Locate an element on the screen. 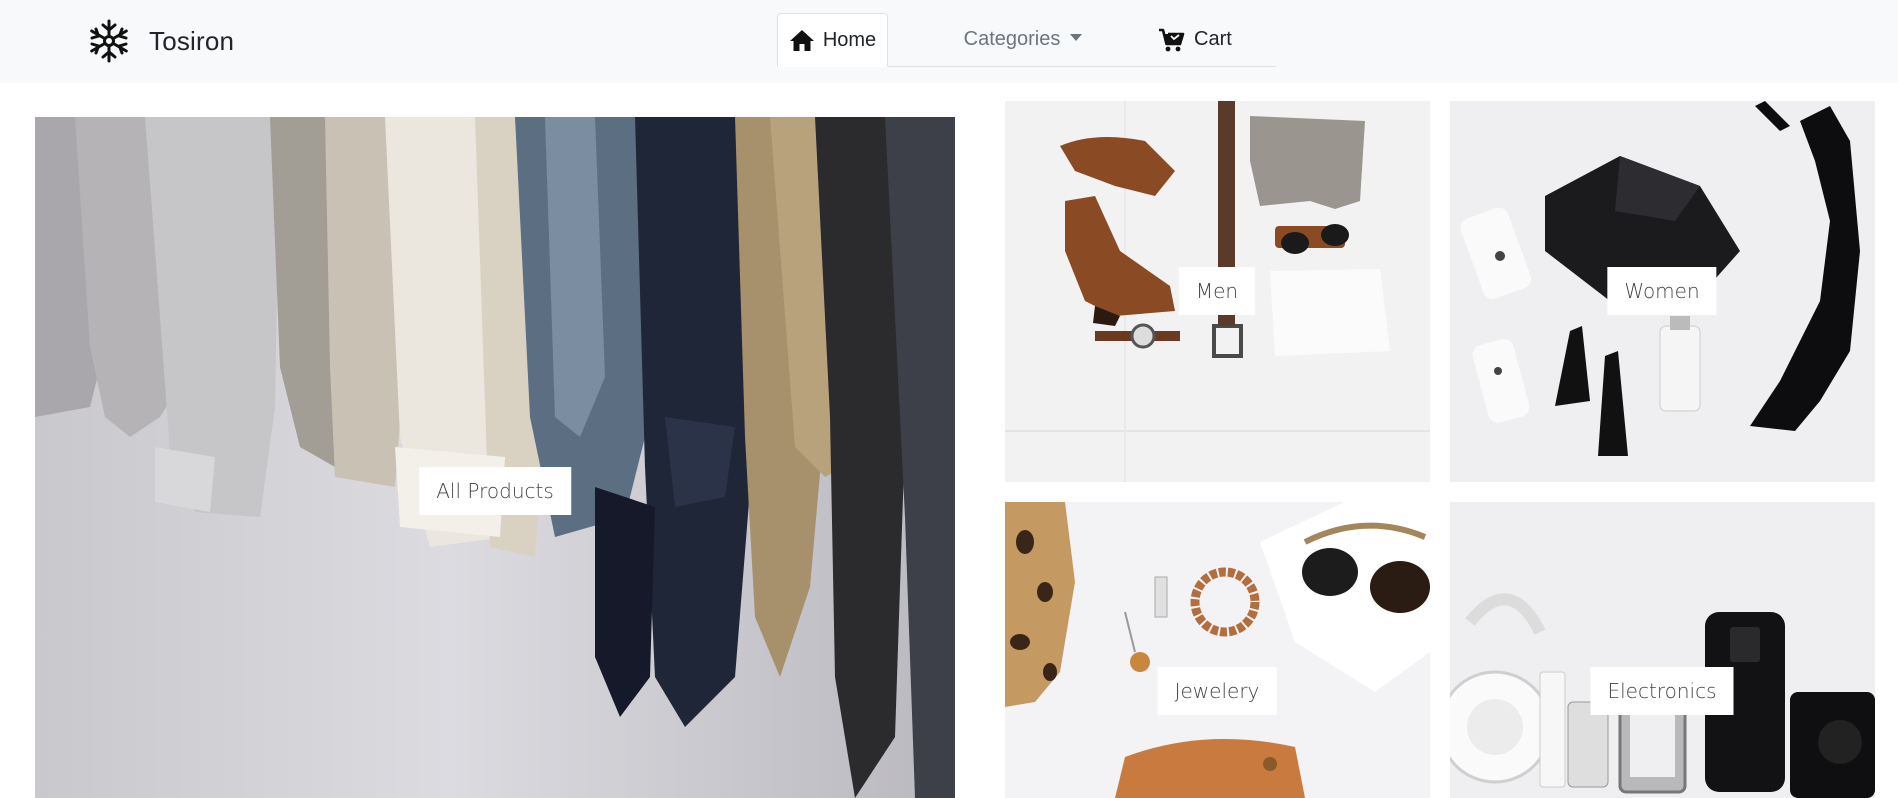 This screenshot has height=798, width=1898. tile-jewelery: Jewelery is located at coordinates (1217, 650).